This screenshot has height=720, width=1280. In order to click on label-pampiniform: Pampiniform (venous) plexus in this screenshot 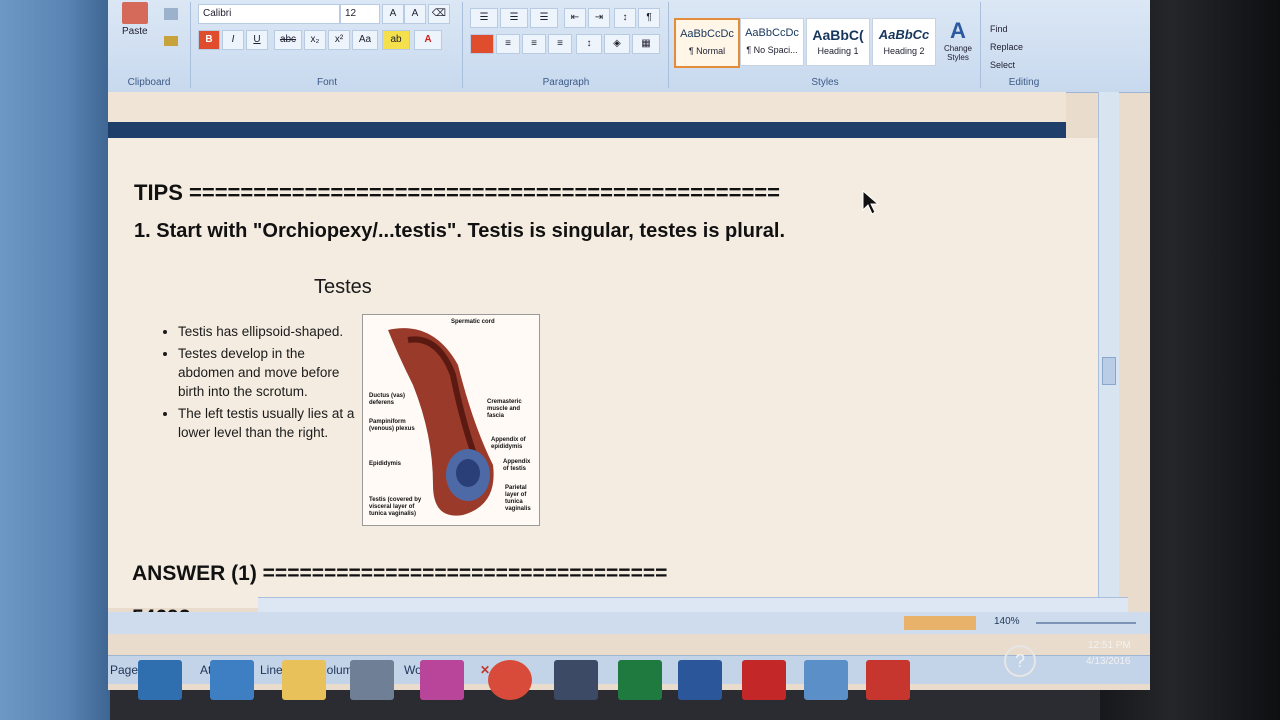, I will do `click(392, 425)`.